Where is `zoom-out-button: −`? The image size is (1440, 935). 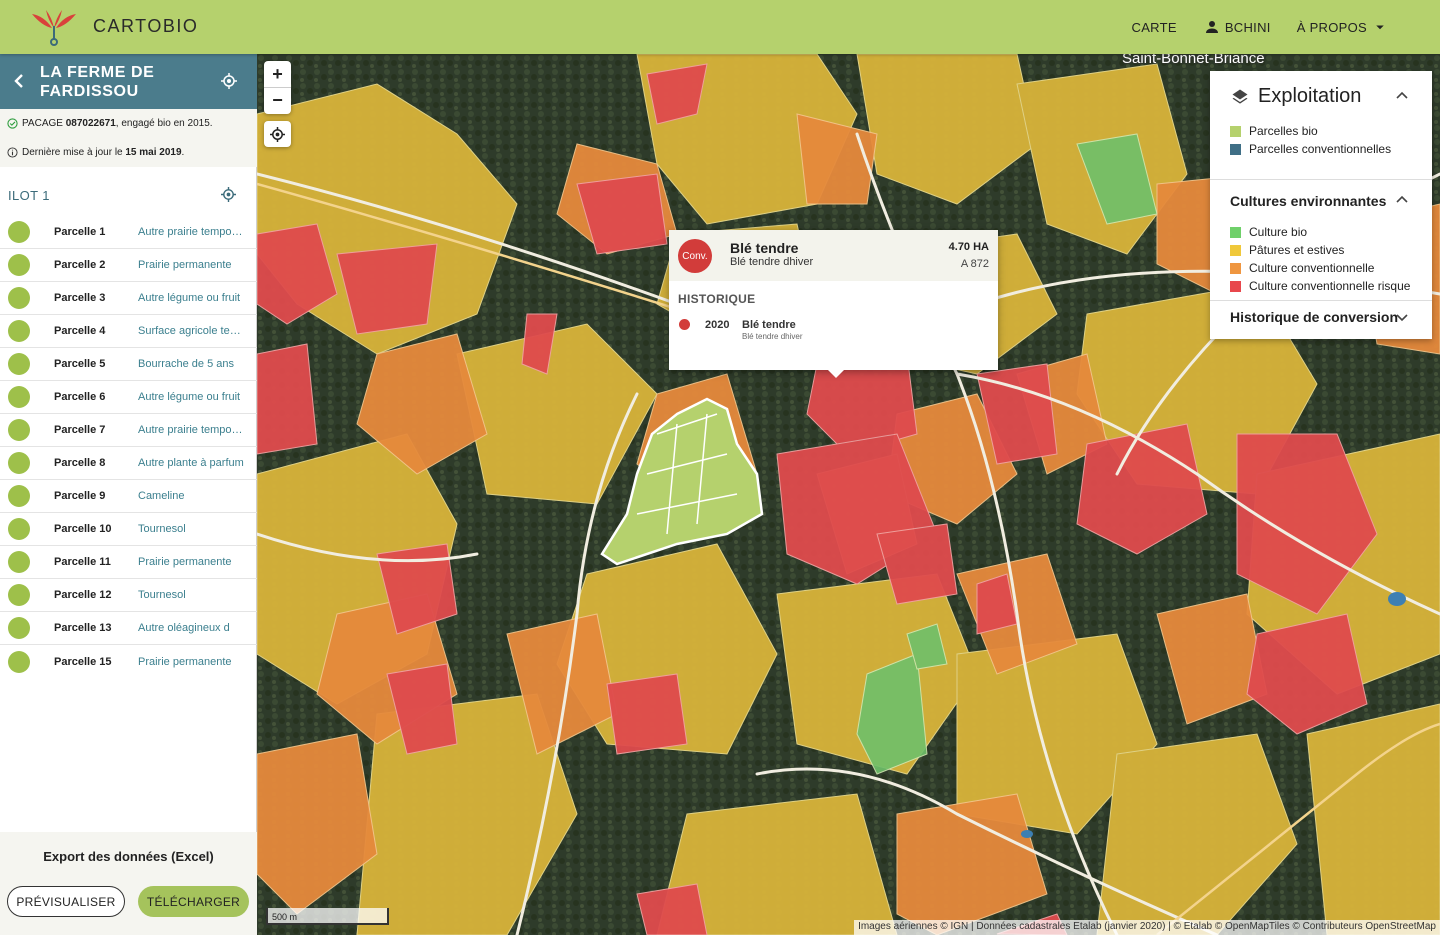
zoom-out-button: − is located at coordinates (277, 100).